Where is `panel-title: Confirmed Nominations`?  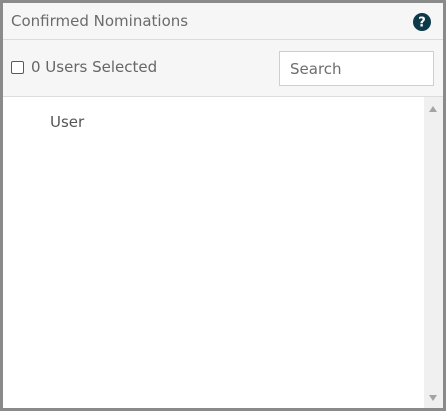
panel-title: Confirmed Nominations is located at coordinates (100, 21).